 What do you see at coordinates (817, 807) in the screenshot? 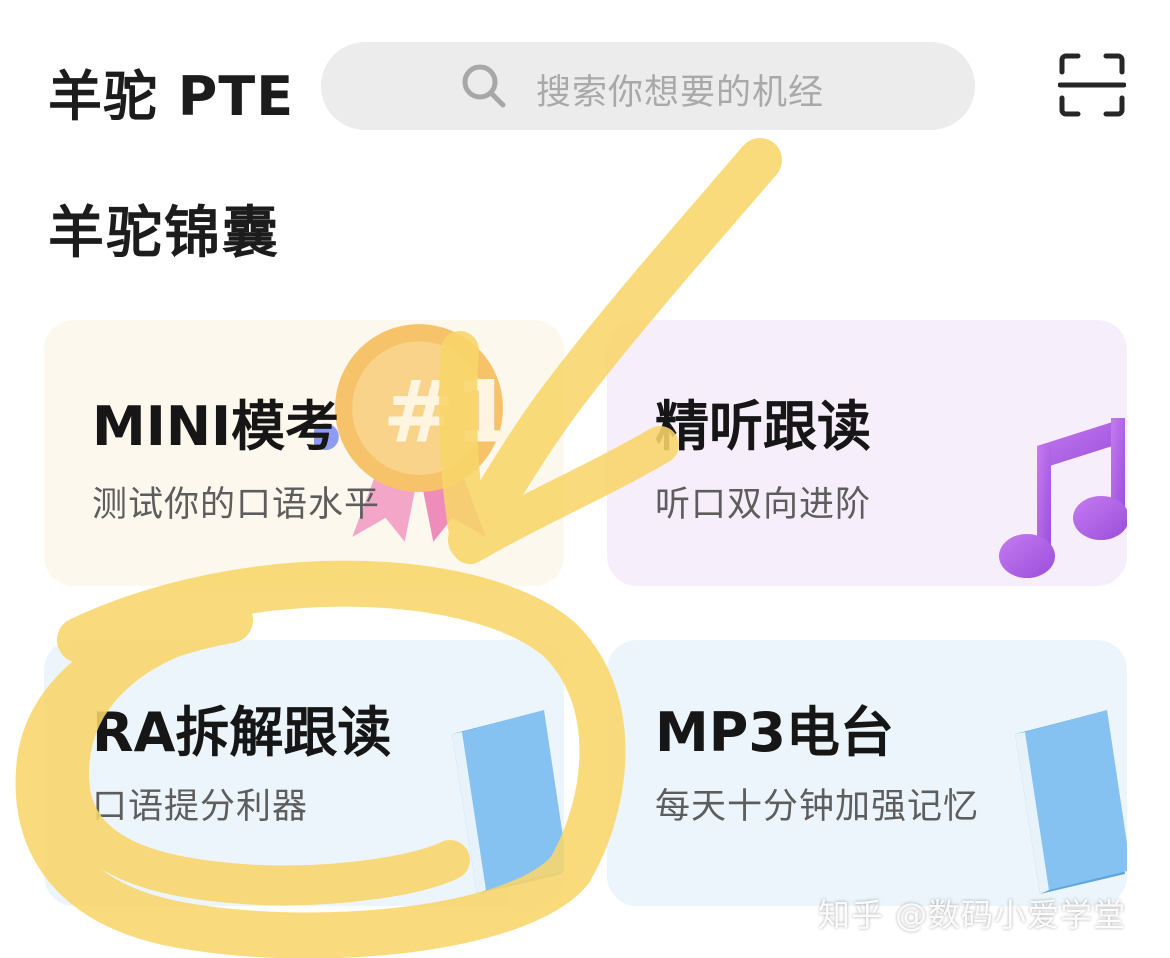
I see `card-subtitle: 每天十分钟加强记忆` at bounding box center [817, 807].